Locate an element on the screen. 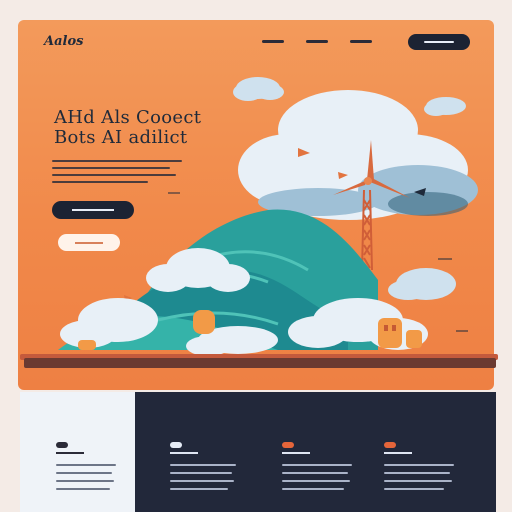 Image resolution: width=512 pixels, height=512 pixels. hero-description is located at coordinates (117, 174).